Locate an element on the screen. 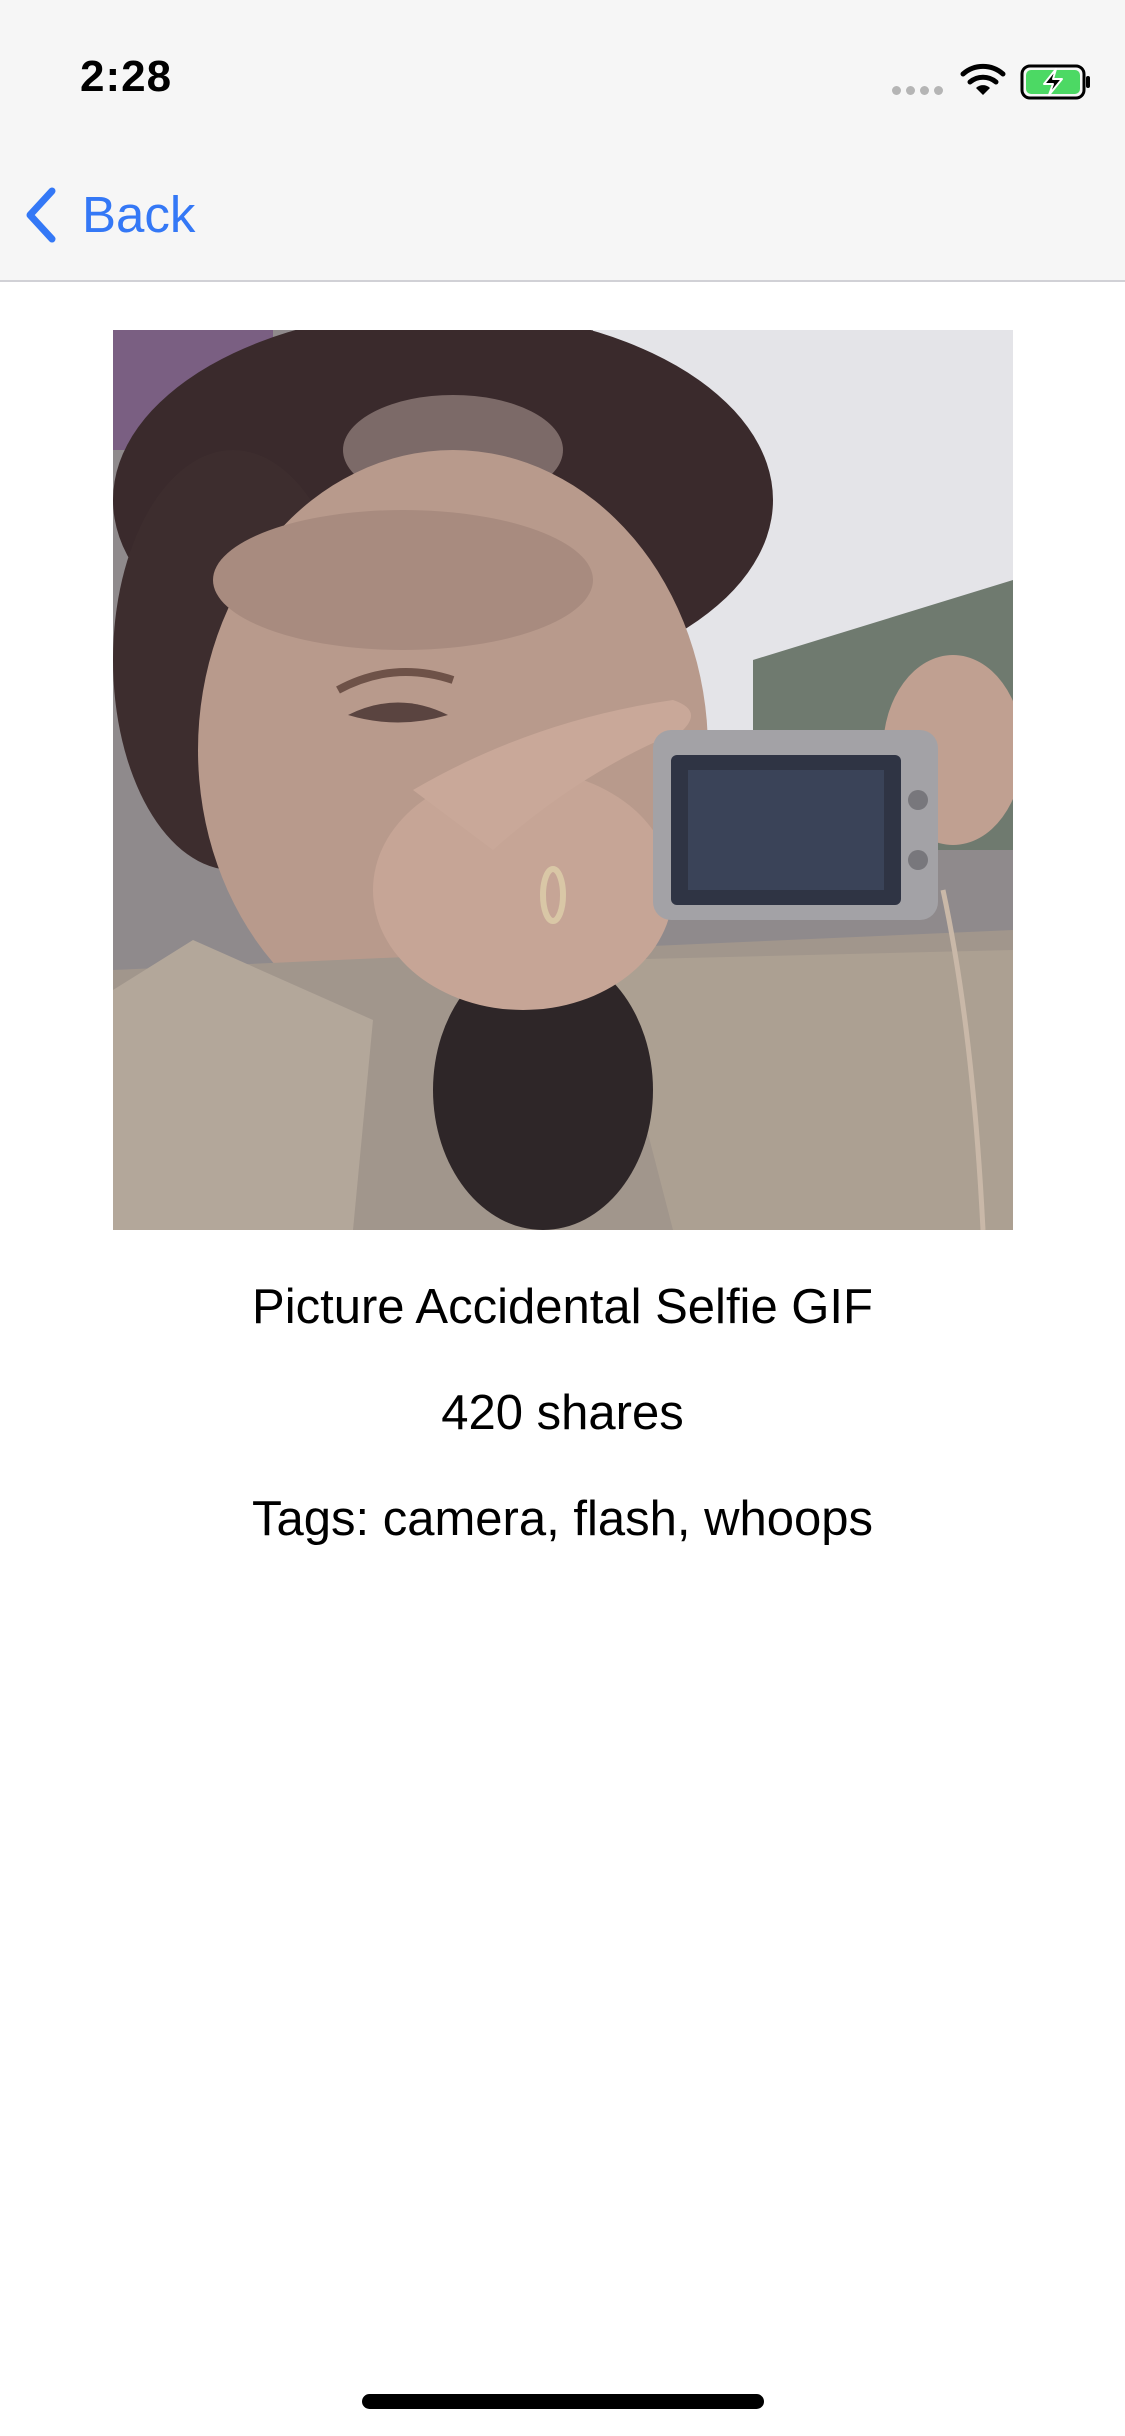  gif-title: Picture Accidental Selfie GIF is located at coordinates (562, 1307).